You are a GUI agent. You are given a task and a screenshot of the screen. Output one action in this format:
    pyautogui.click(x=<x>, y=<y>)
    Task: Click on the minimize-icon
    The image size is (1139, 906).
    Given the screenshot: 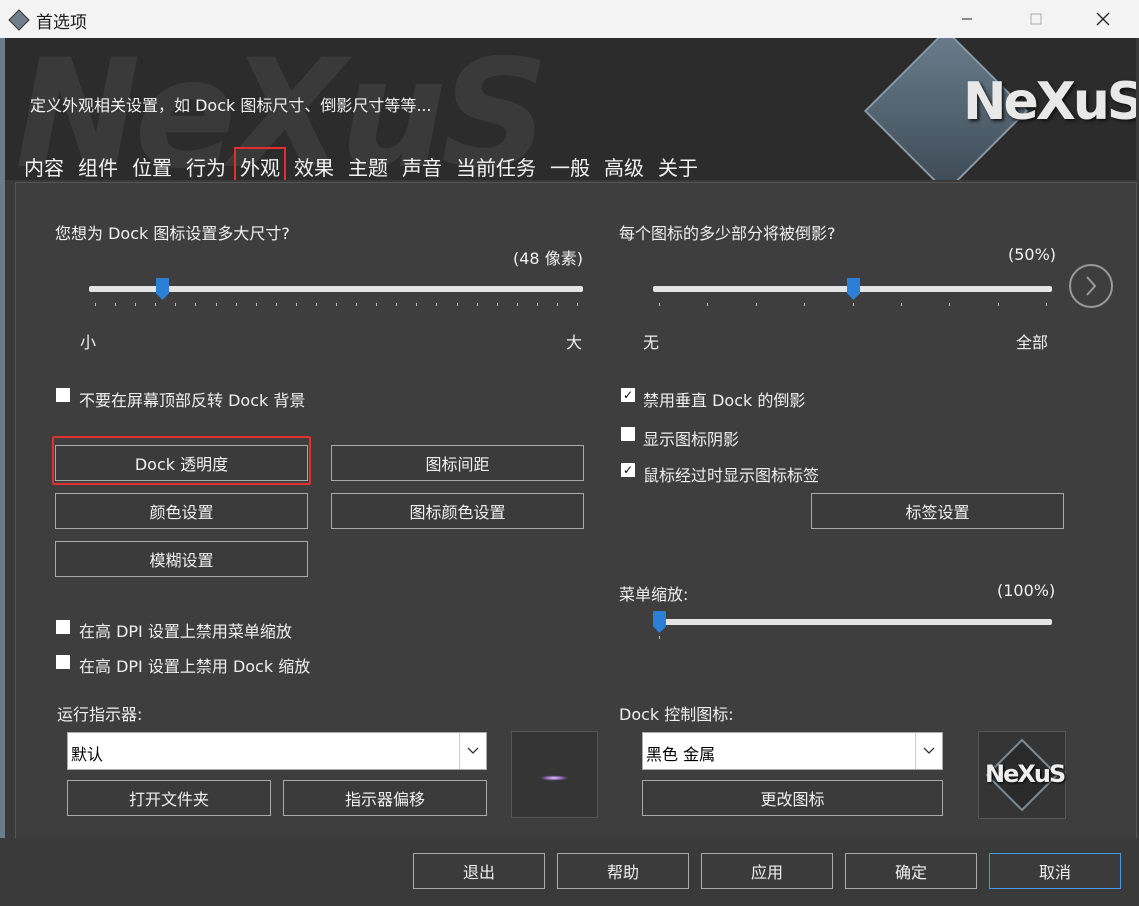 What is the action you would take?
    pyautogui.click(x=967, y=19)
    